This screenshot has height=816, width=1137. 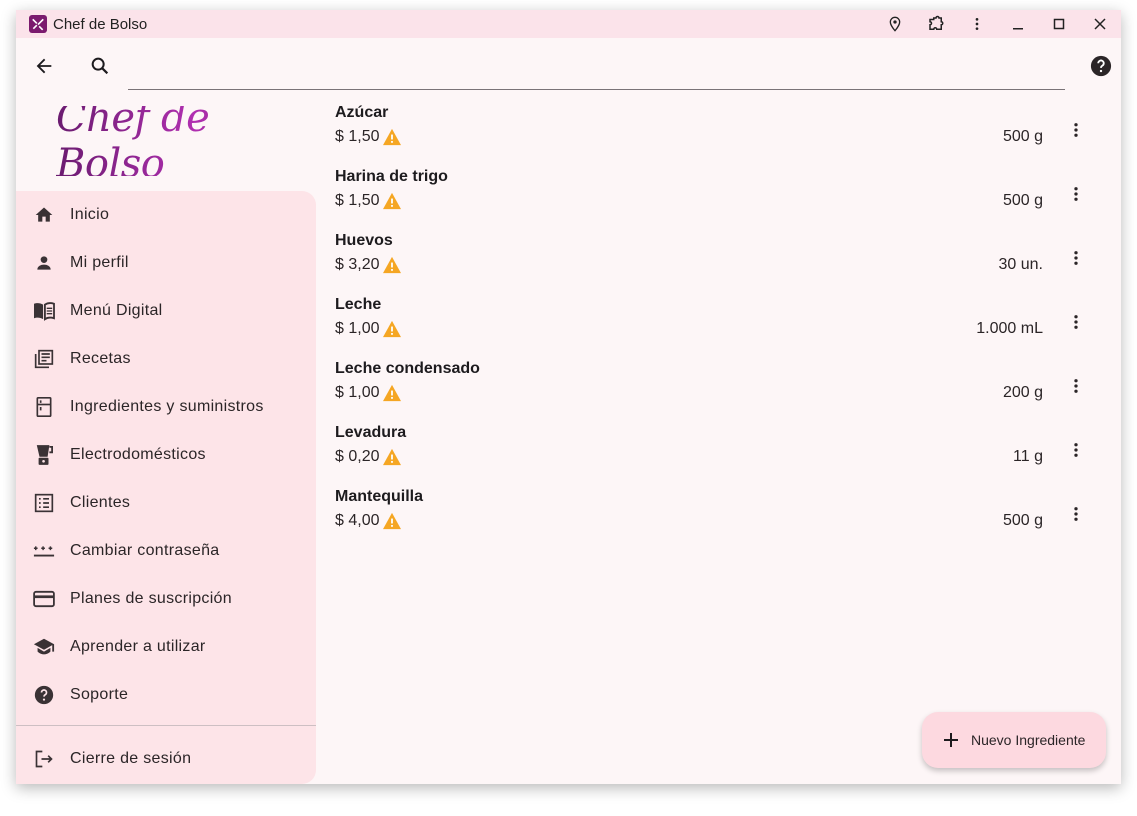 I want to click on nav-label: Menú Digital, so click(x=116, y=310).